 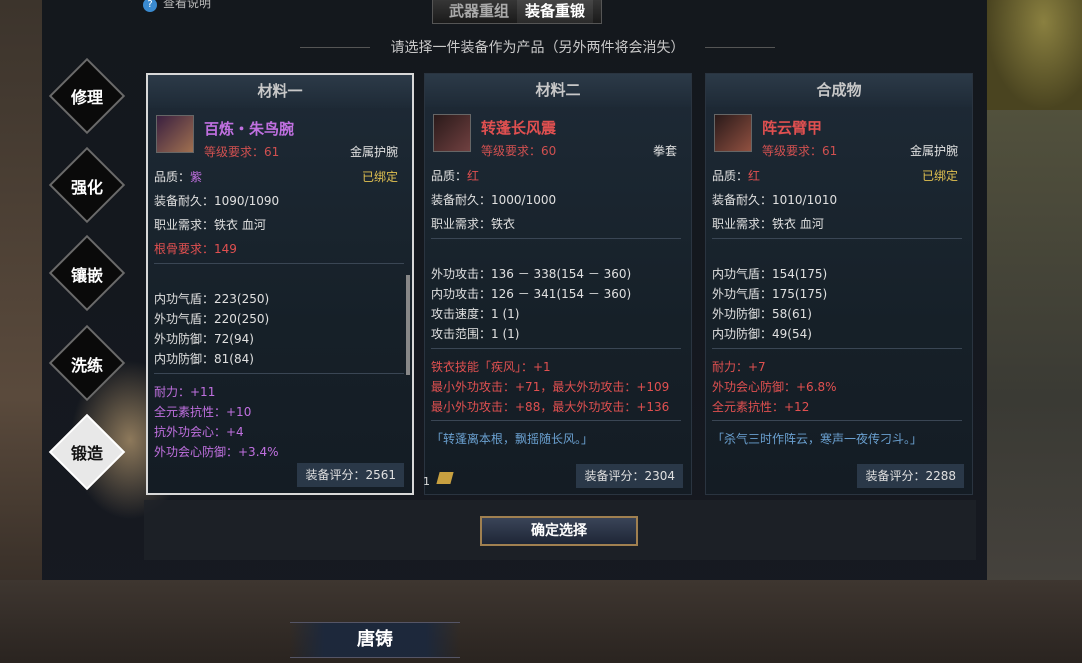 I want to click on item-slot: 拳套, so click(x=664, y=151).